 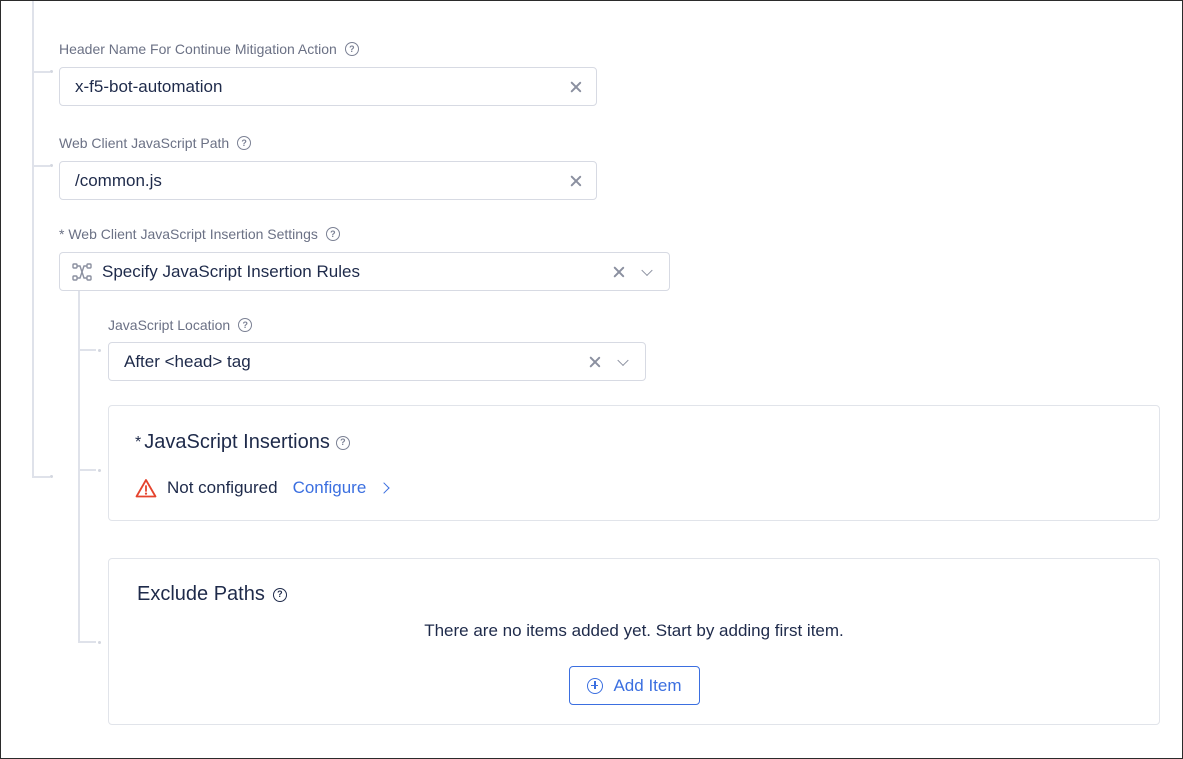 What do you see at coordinates (118, 180) in the screenshot?
I see `js-path-value: /common.js` at bounding box center [118, 180].